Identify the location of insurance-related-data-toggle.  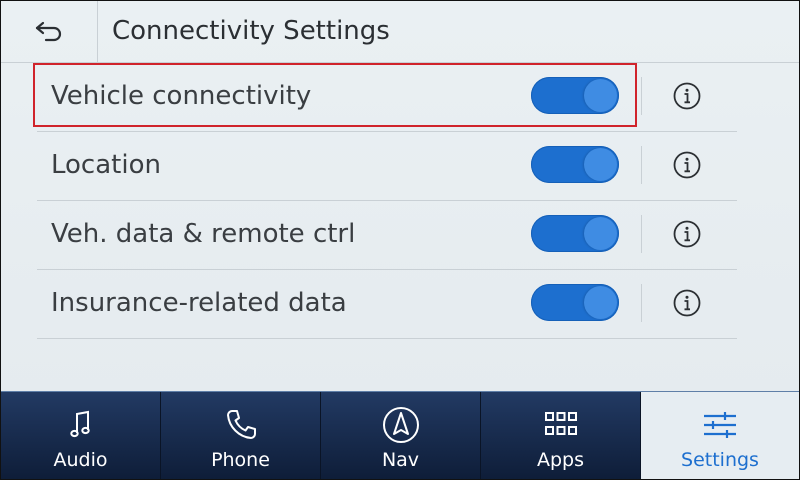
(575, 302).